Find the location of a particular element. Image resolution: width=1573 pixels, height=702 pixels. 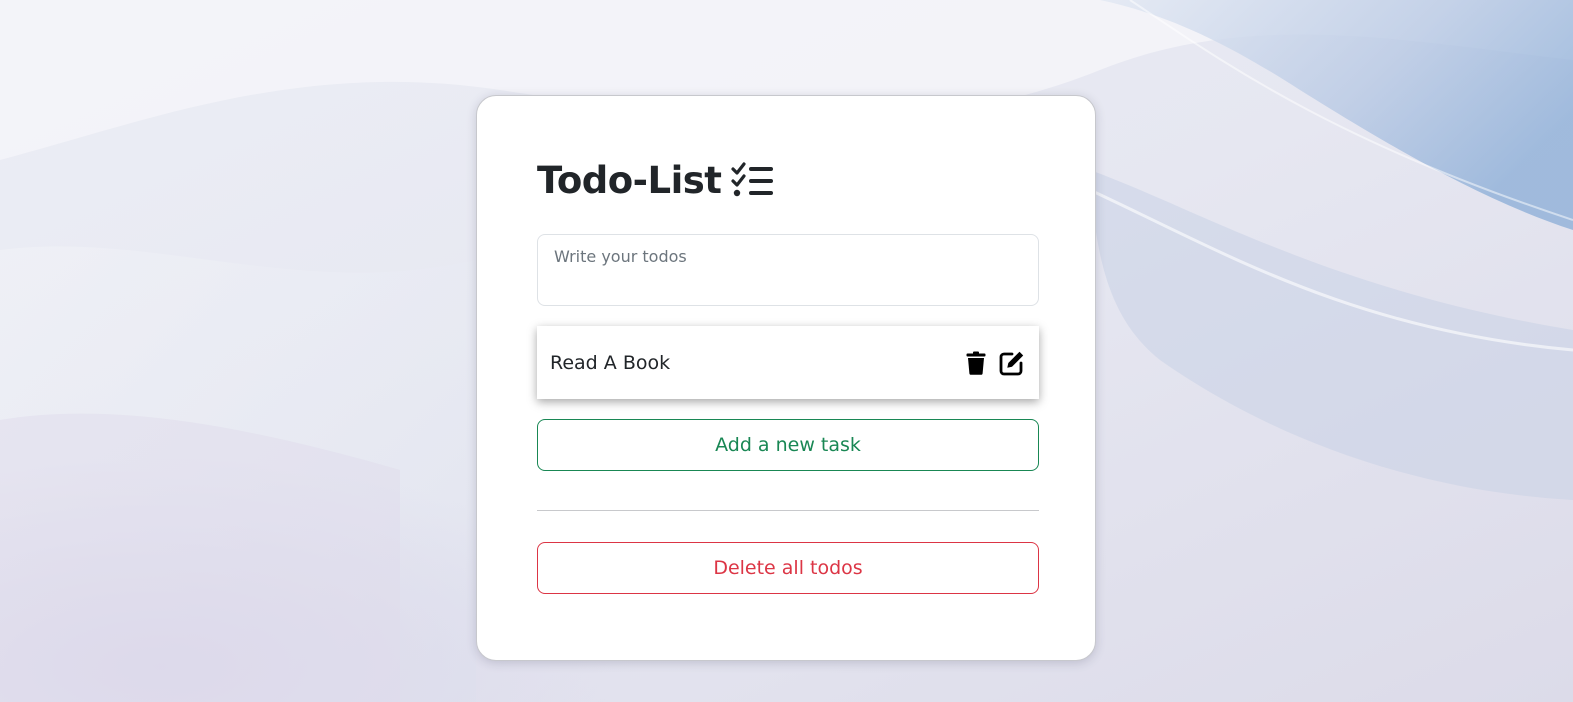

edit-icon is located at coordinates (1012, 363).